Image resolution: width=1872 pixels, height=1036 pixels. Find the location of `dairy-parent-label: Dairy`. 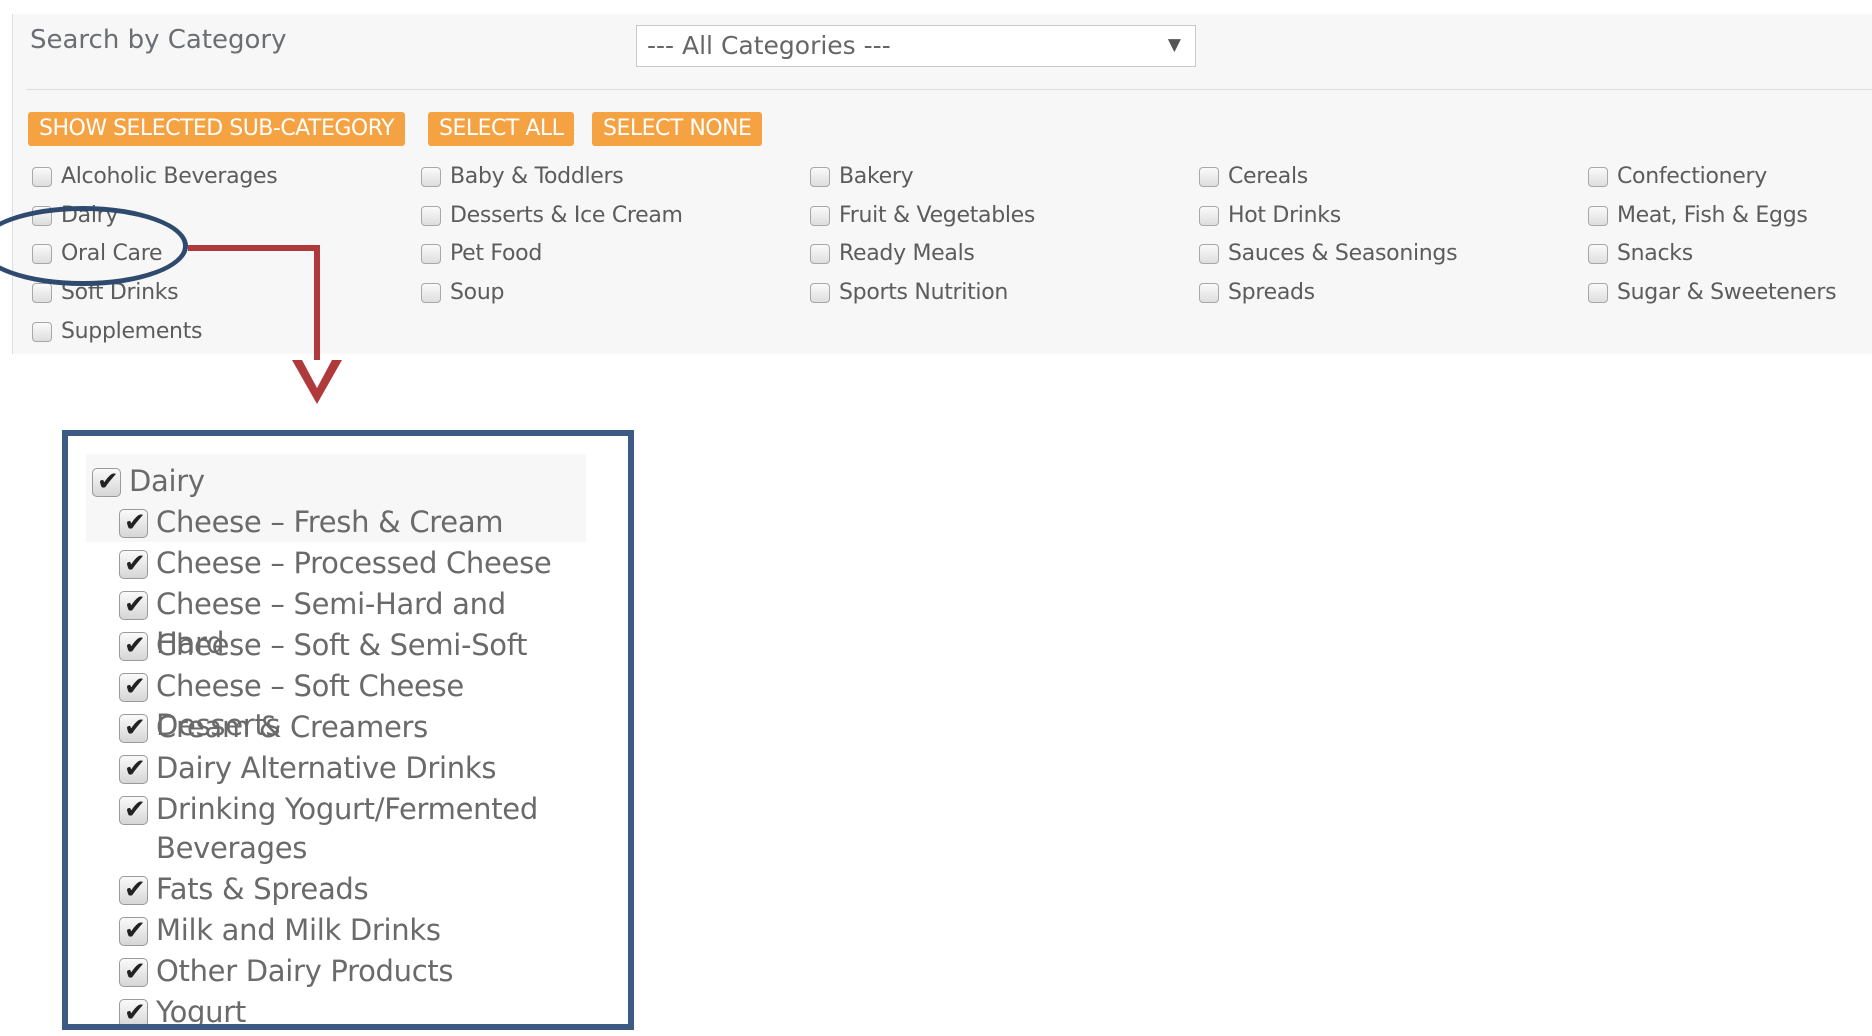

dairy-parent-label: Dairy is located at coordinates (167, 481).